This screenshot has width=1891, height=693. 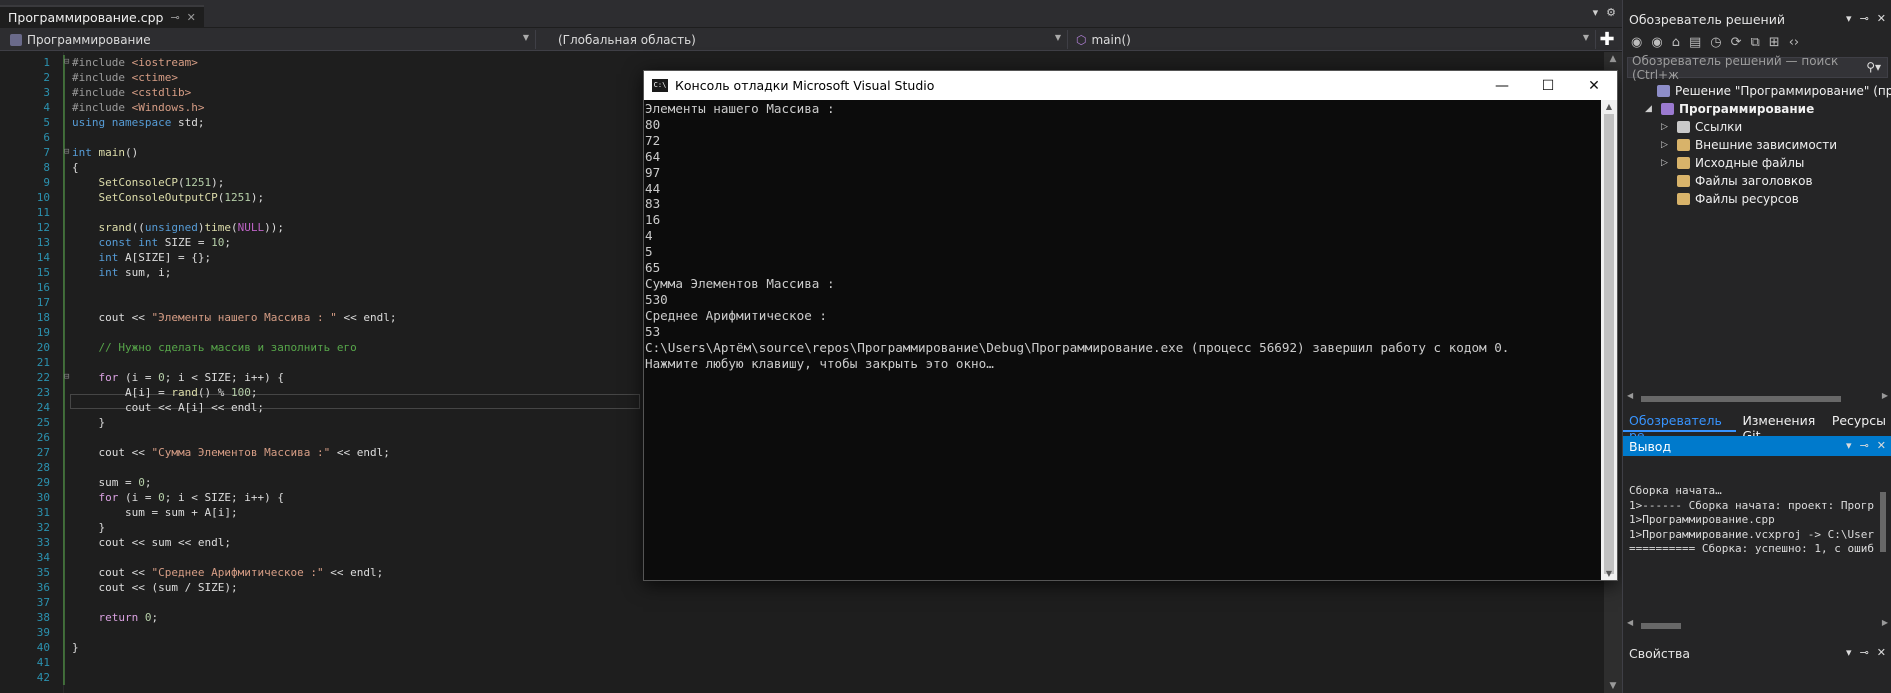 What do you see at coordinates (1757, 163) in the screenshot?
I see `tree-node: ▷ Исходные файлы` at bounding box center [1757, 163].